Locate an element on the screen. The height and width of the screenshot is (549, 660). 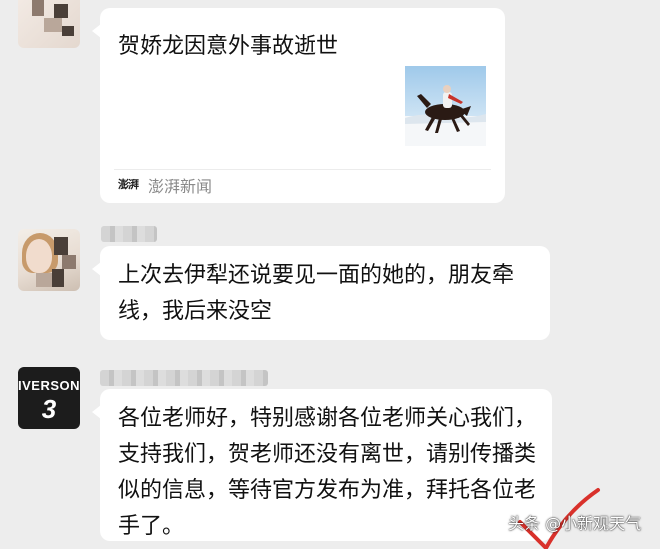
jersey-number: 3 is located at coordinates (49, 409).